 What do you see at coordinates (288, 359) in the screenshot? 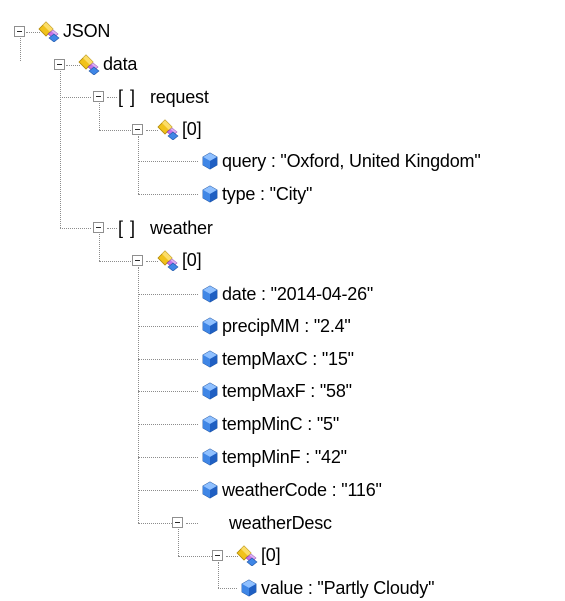
I see `node-label-tempmaxc: tempMaxC : "15"` at bounding box center [288, 359].